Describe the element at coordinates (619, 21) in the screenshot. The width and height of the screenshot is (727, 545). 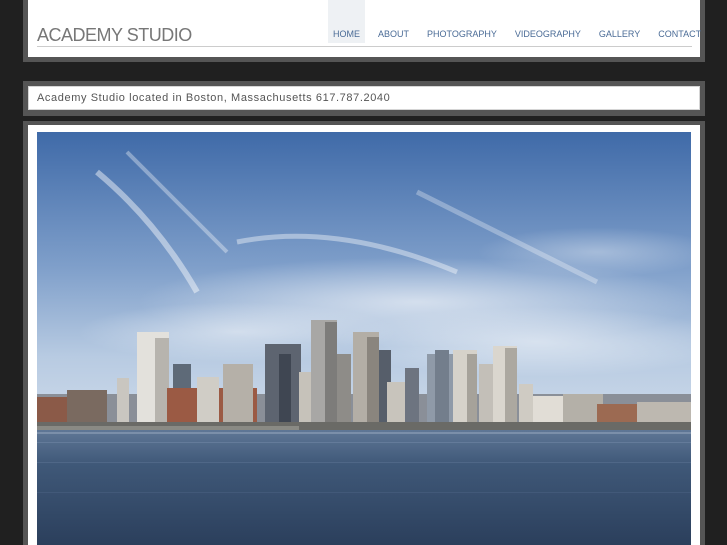
I see `nav-gallery: GALLERY` at that location.